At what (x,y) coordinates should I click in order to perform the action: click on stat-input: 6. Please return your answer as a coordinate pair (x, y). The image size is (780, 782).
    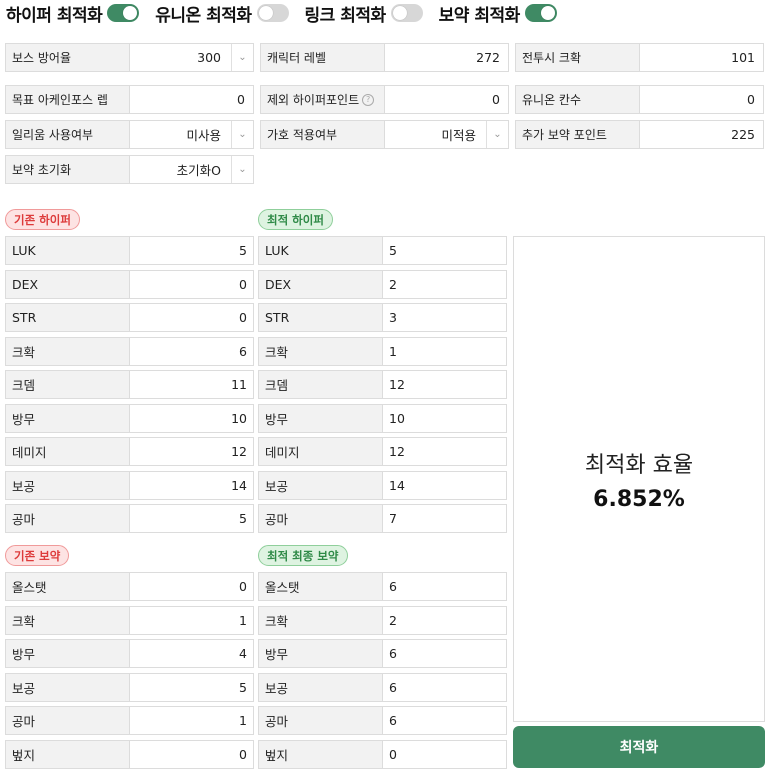
    Looking at the image, I should click on (191, 351).